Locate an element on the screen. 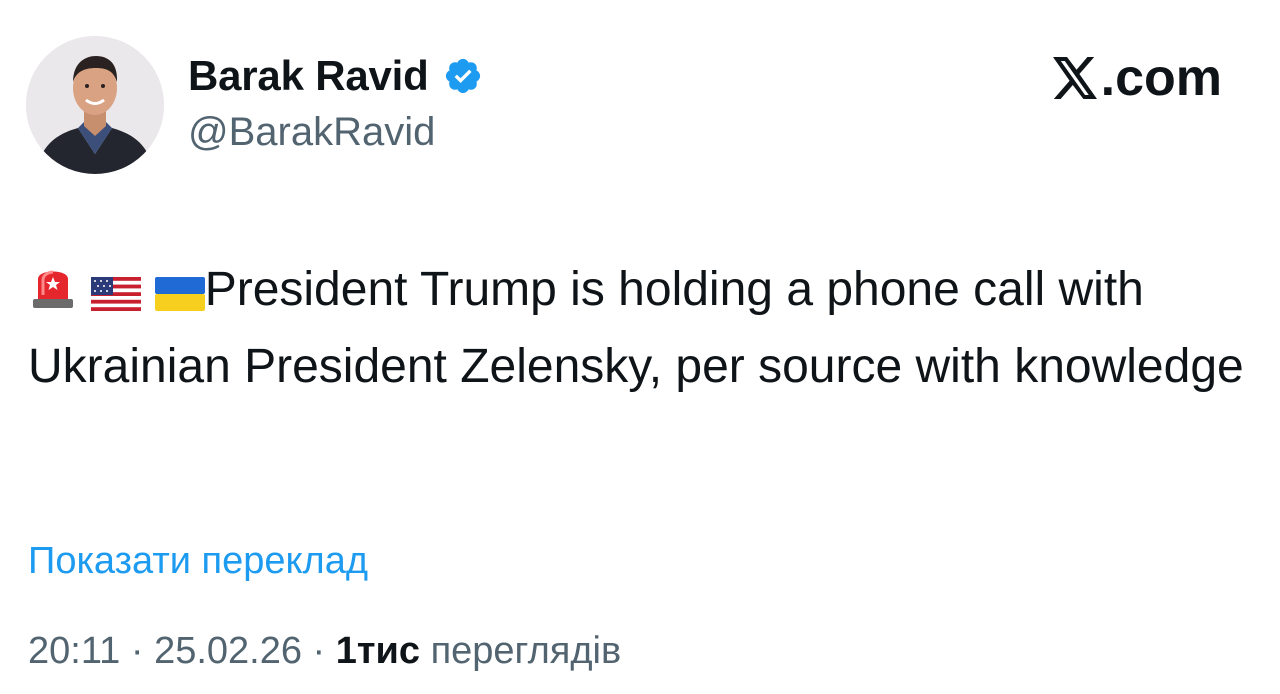 The height and width of the screenshot is (694, 1280). author-avatar is located at coordinates (95, 105).